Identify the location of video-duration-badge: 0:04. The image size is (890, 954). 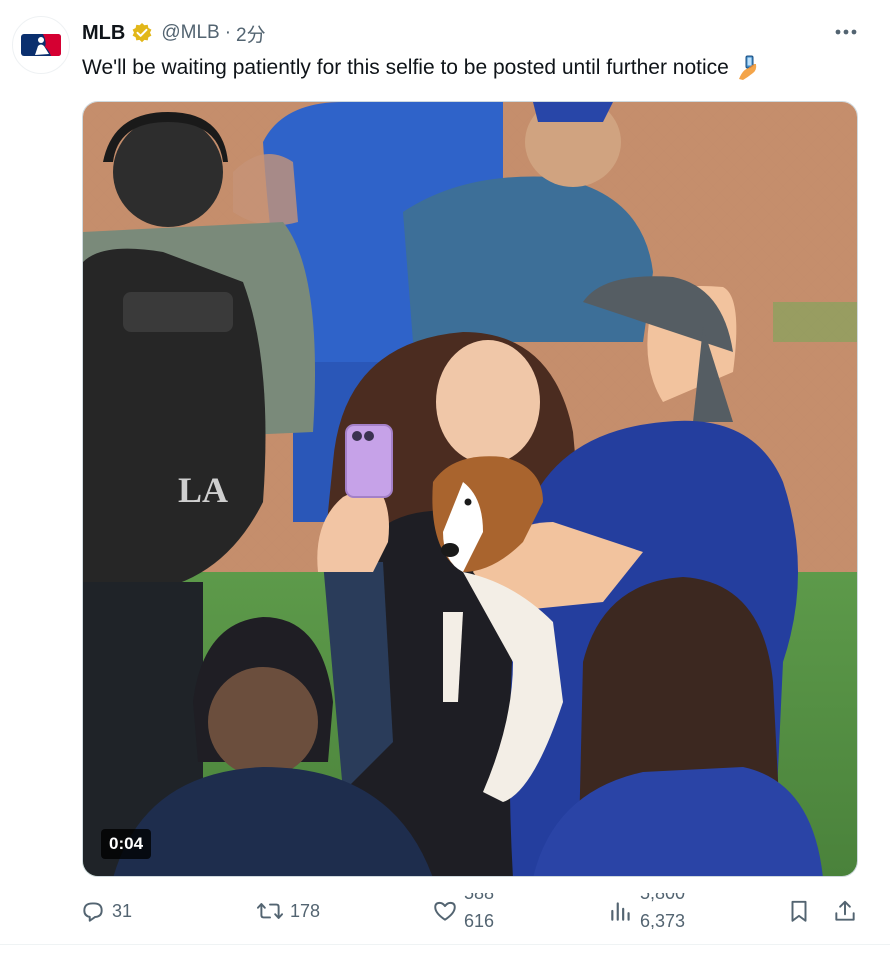
(126, 844).